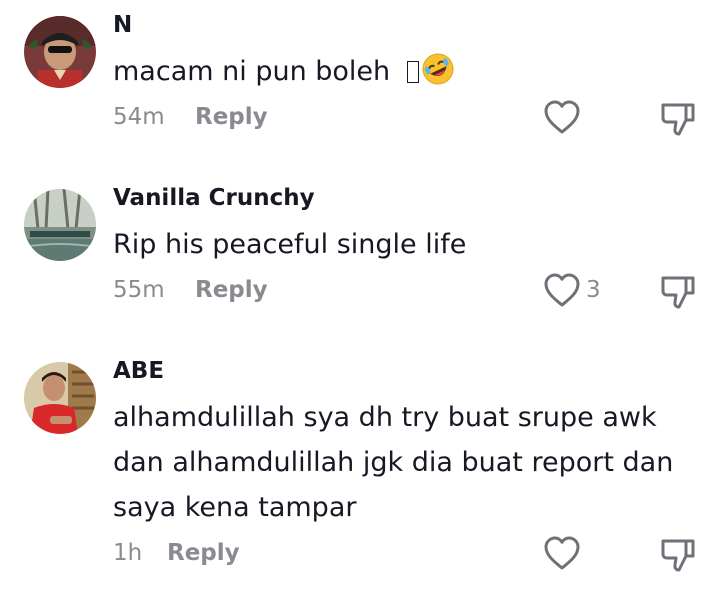 This screenshot has width=720, height=592. What do you see at coordinates (593, 290) in the screenshot?
I see `like-count: 3` at bounding box center [593, 290].